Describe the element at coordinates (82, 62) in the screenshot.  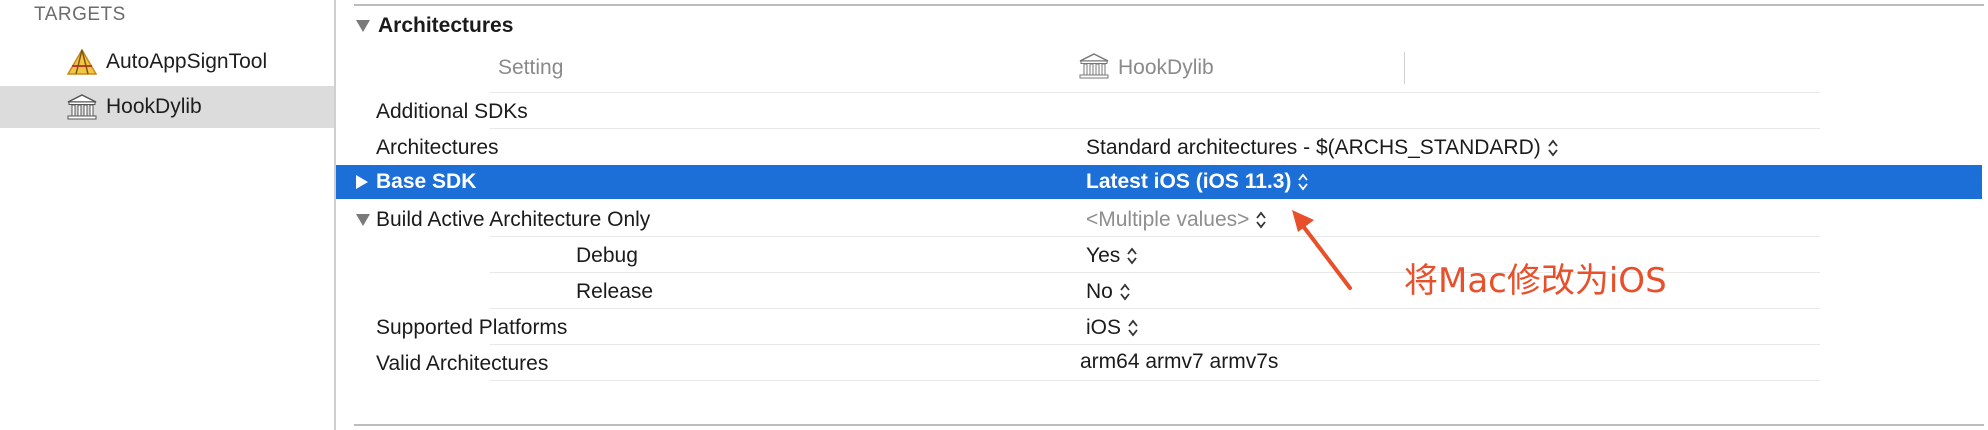
I see `xcode-app-icon` at that location.